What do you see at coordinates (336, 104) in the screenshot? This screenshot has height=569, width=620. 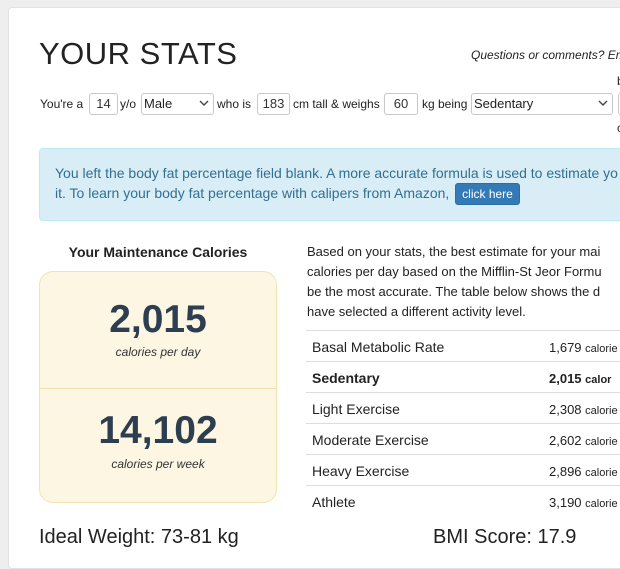 I see `cm-tall-label: cm tall & weighs` at bounding box center [336, 104].